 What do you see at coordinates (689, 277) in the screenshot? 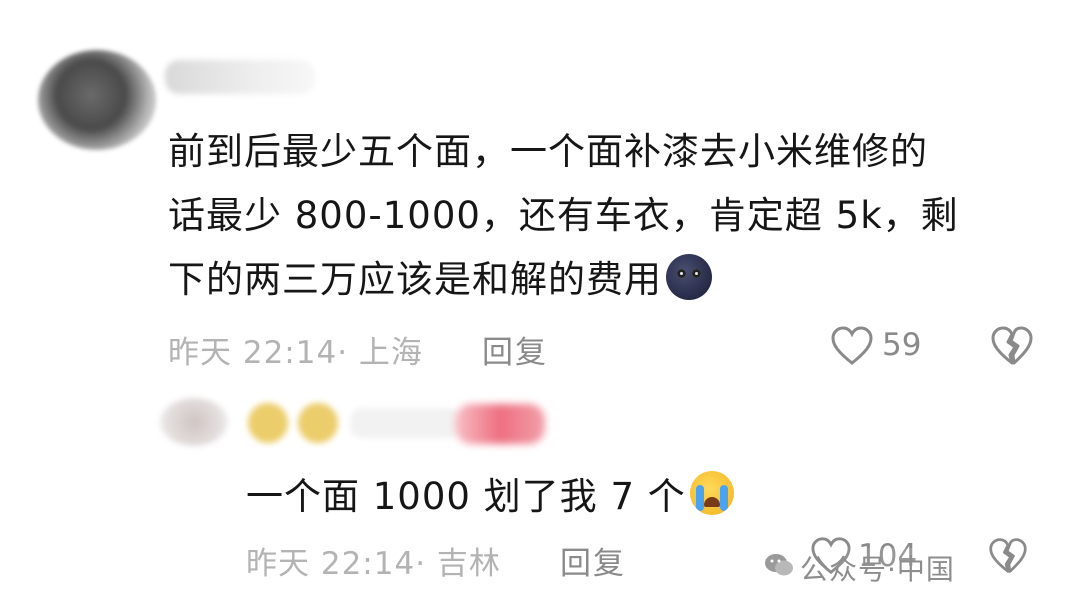
I see `moon-face-emoji-icon` at bounding box center [689, 277].